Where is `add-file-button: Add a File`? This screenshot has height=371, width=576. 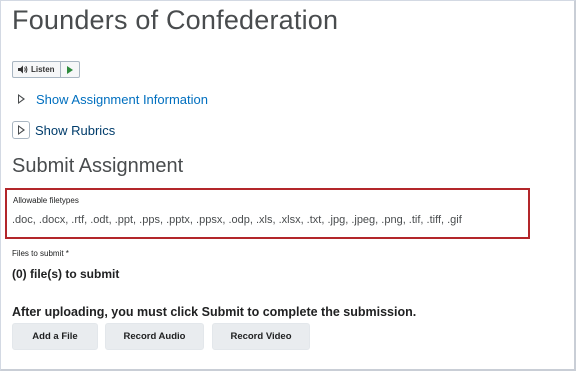
add-file-button: Add a File is located at coordinates (55, 336).